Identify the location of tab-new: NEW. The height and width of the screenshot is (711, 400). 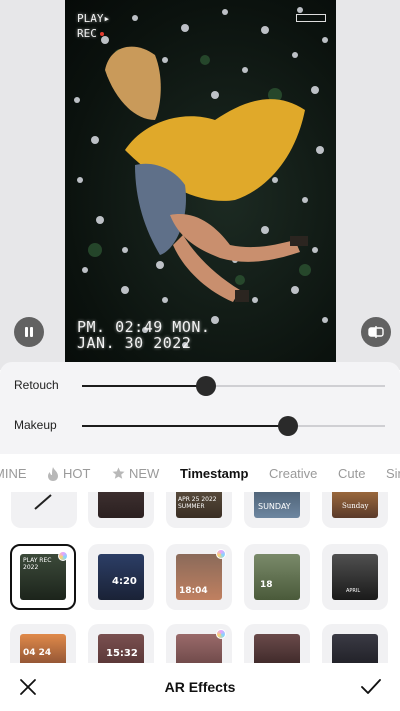
(135, 473).